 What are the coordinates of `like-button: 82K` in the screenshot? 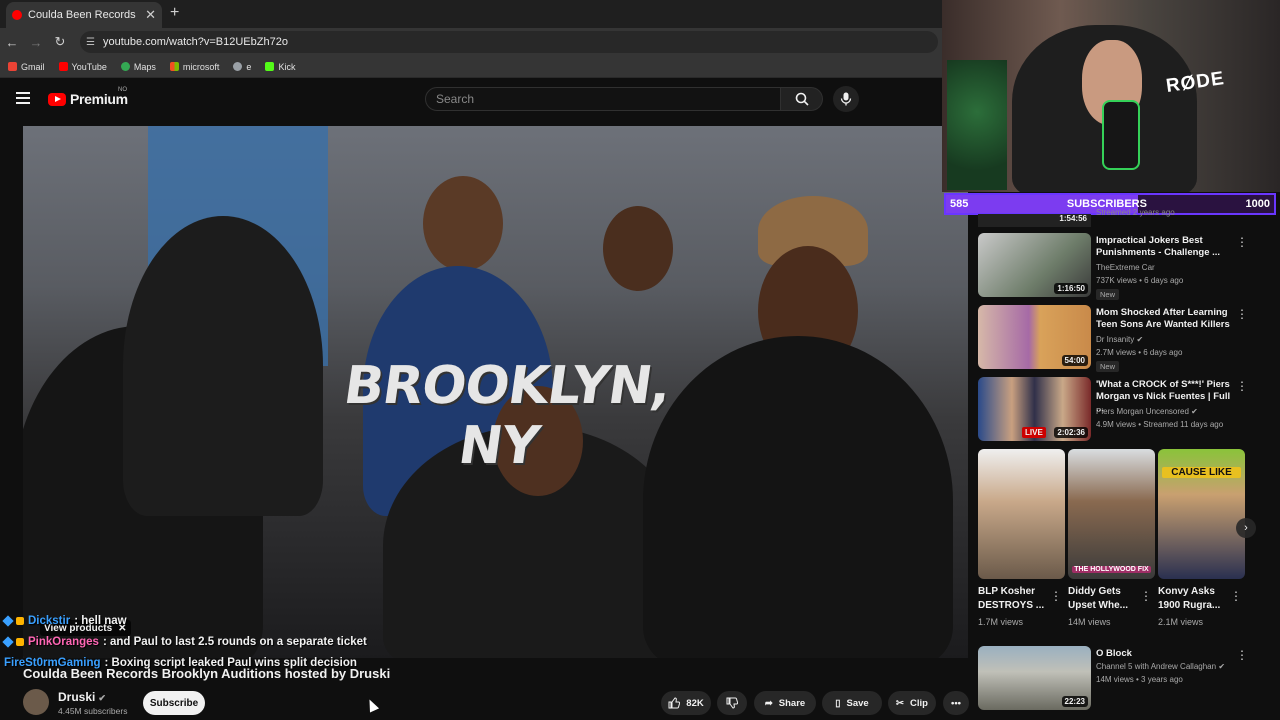 It's located at (686, 703).